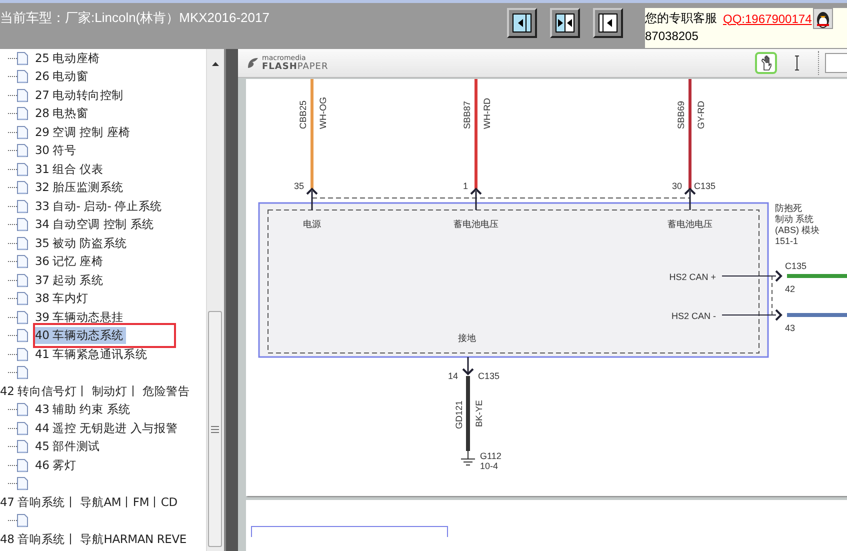  I want to click on tree-item: 41 车辆紧急通讯系统, so click(92, 354).